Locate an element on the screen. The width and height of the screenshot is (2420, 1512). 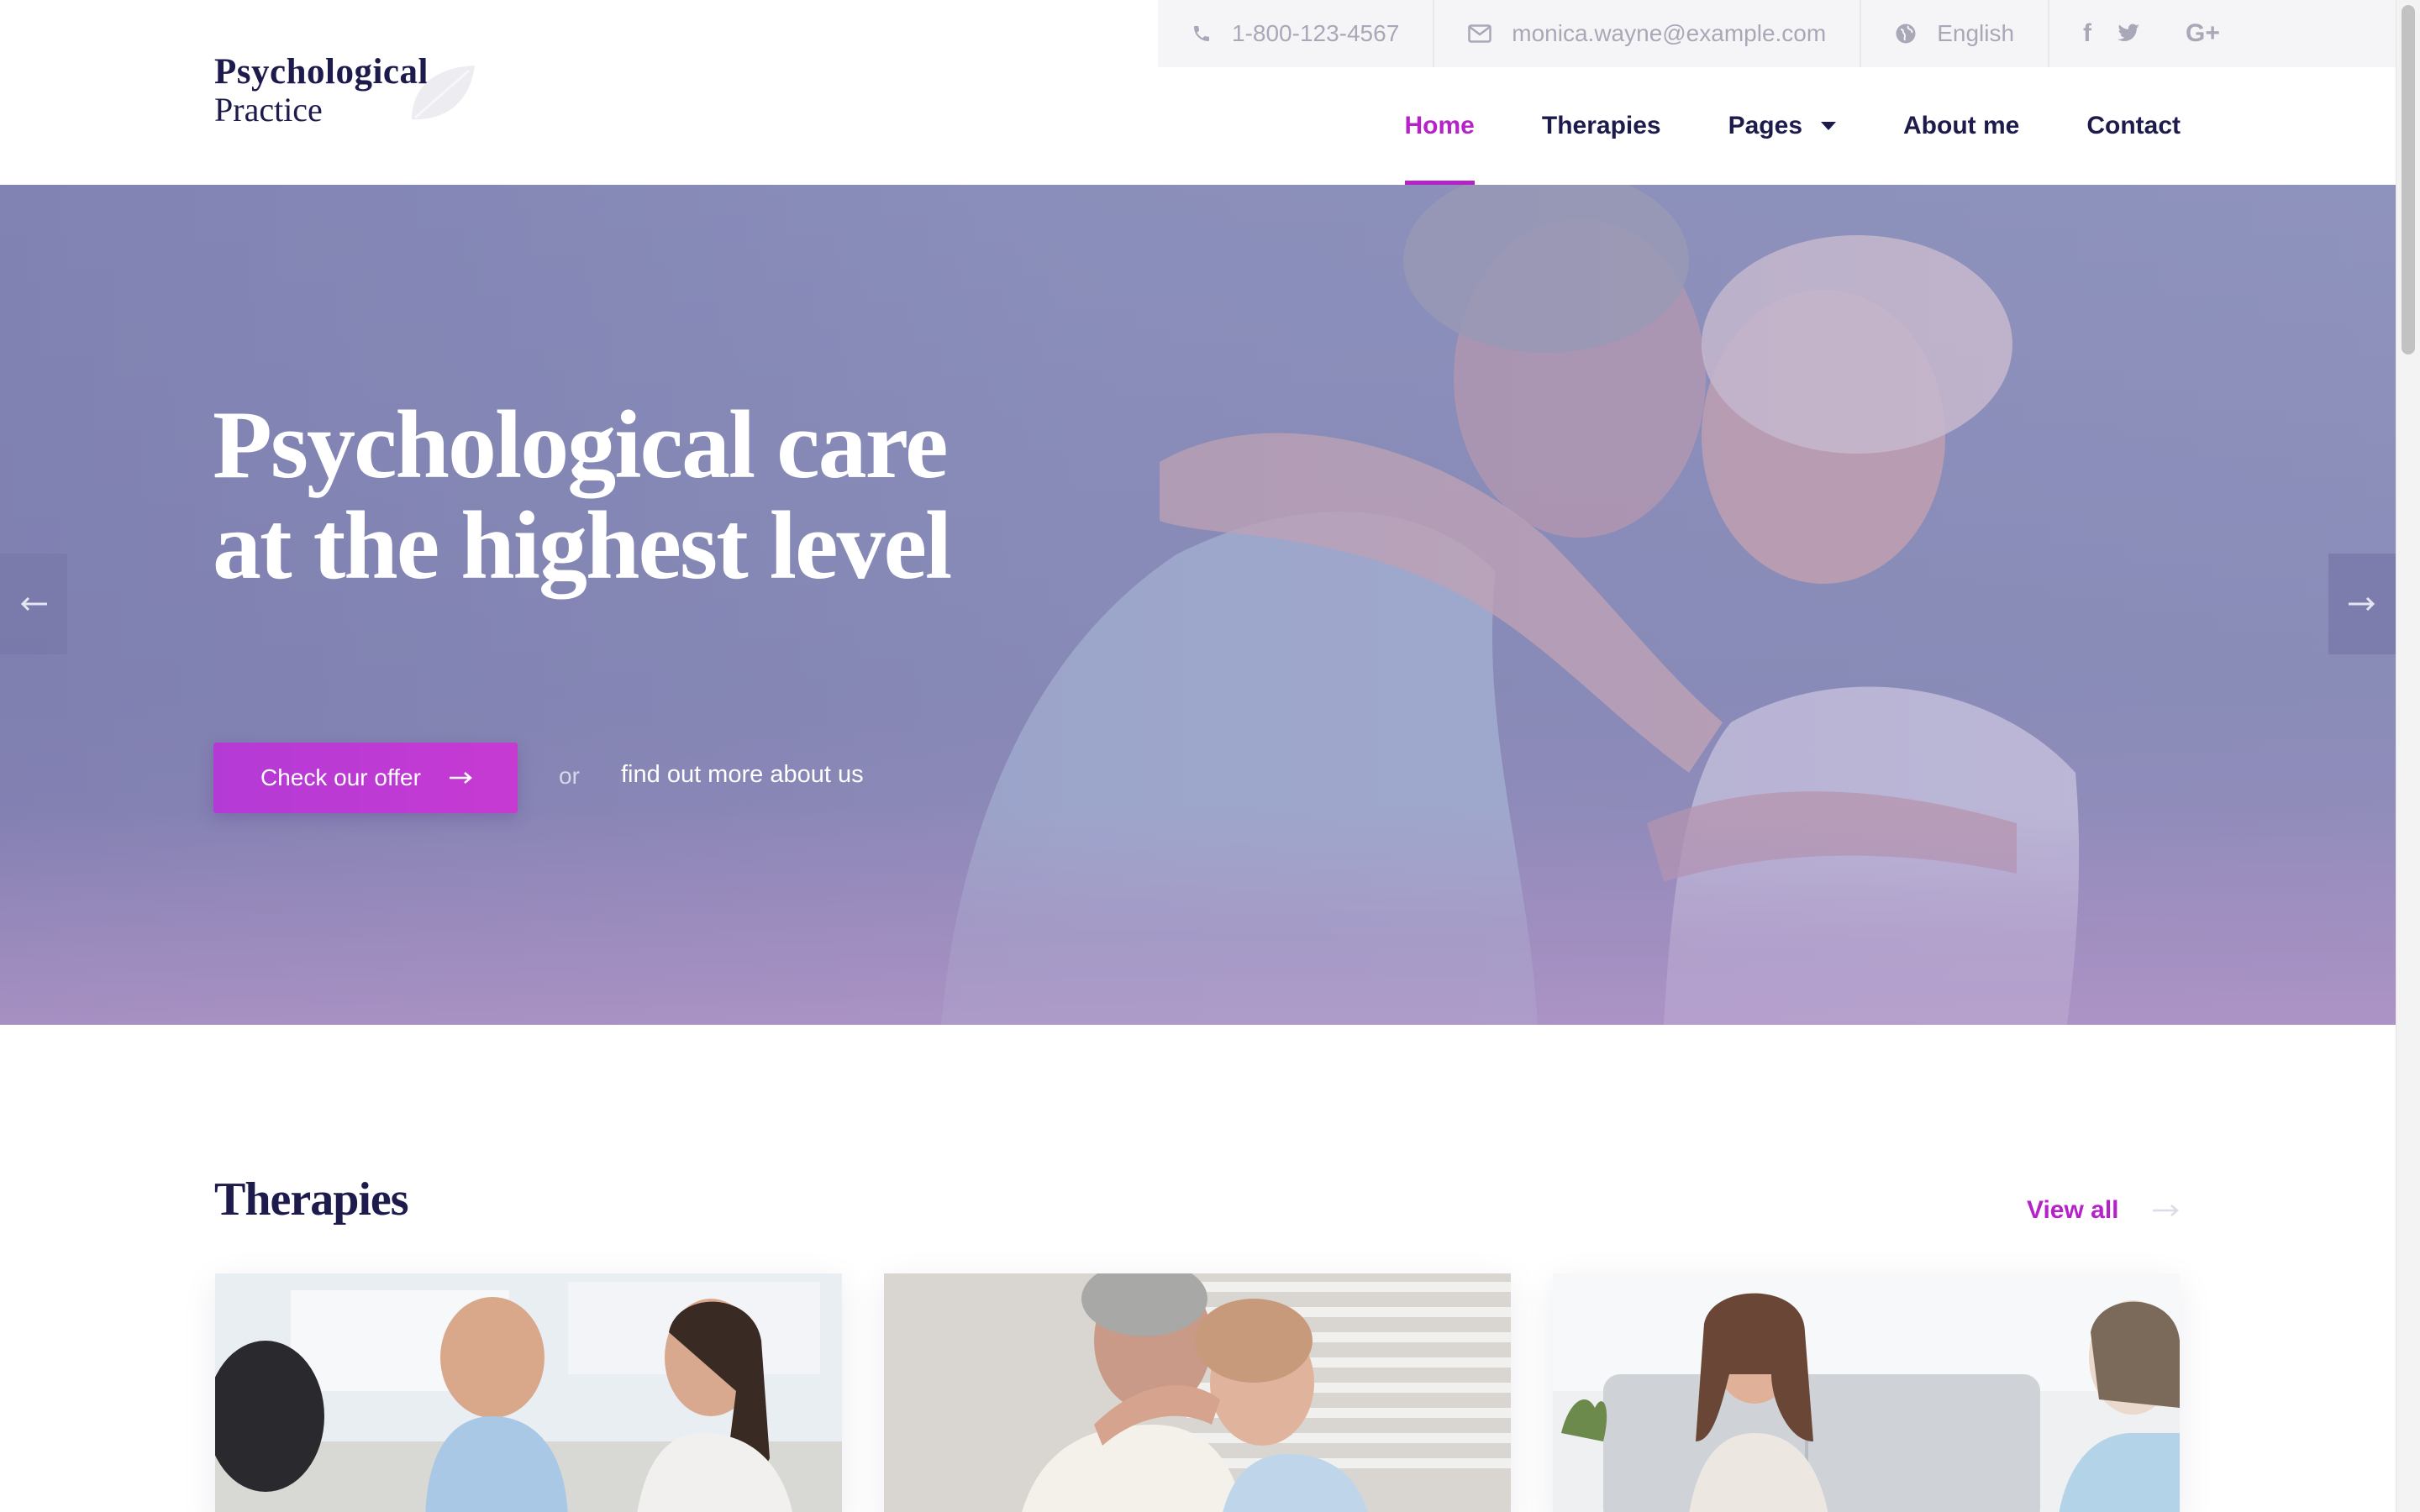
check-offer-button: Check our offer is located at coordinates (366, 778).